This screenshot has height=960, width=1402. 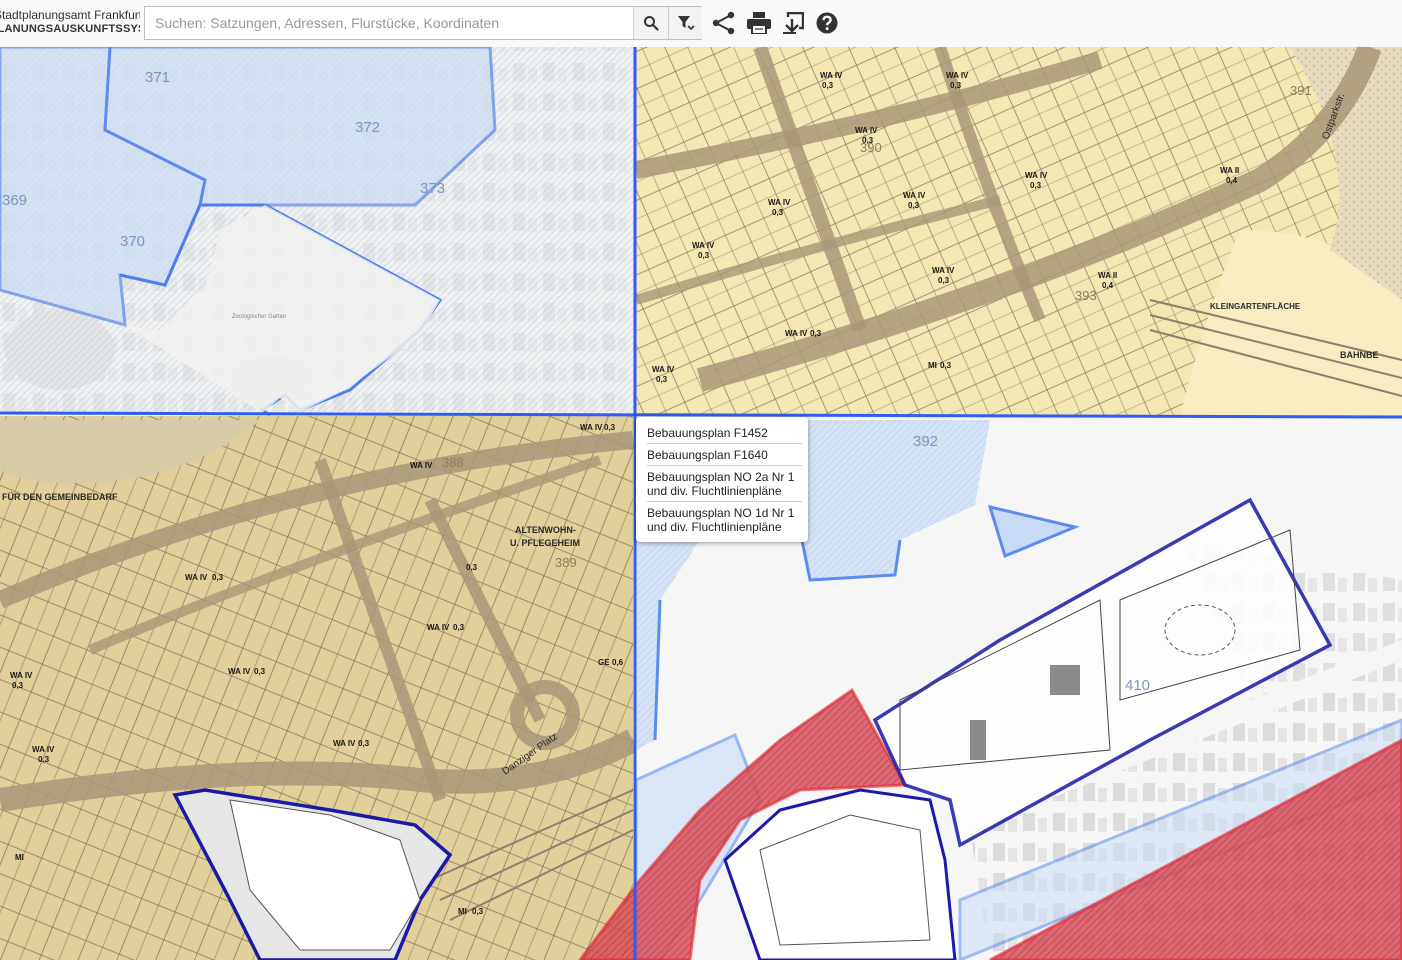 I want to click on filter-icon, so click(x=686, y=23).